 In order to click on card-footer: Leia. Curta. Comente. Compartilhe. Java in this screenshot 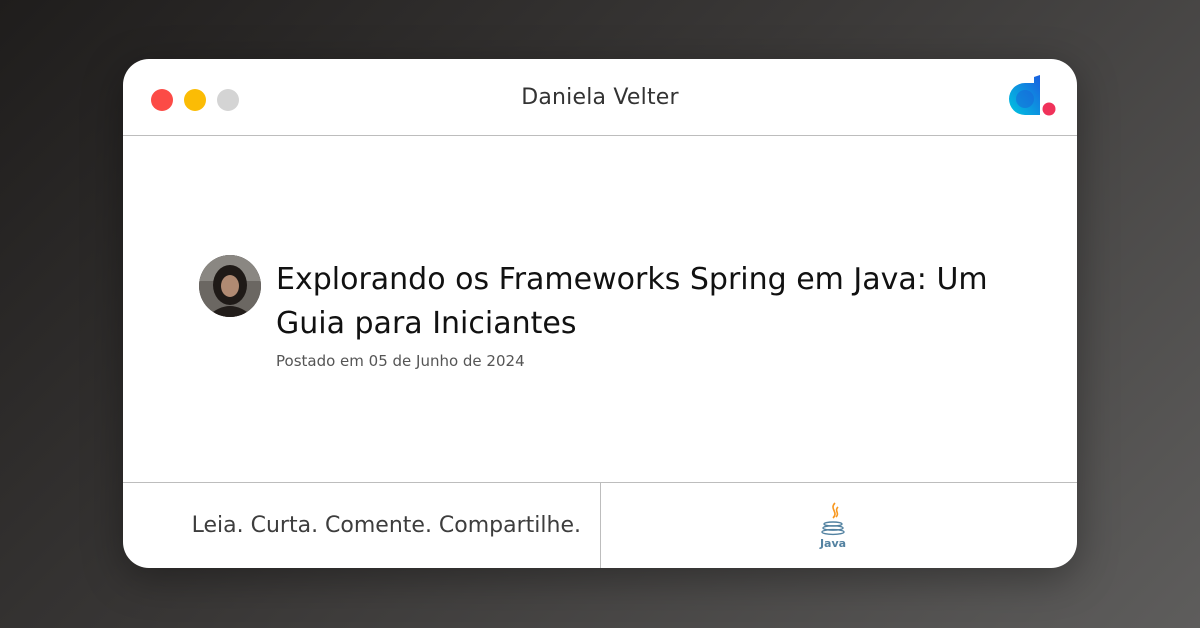, I will do `click(600, 525)`.